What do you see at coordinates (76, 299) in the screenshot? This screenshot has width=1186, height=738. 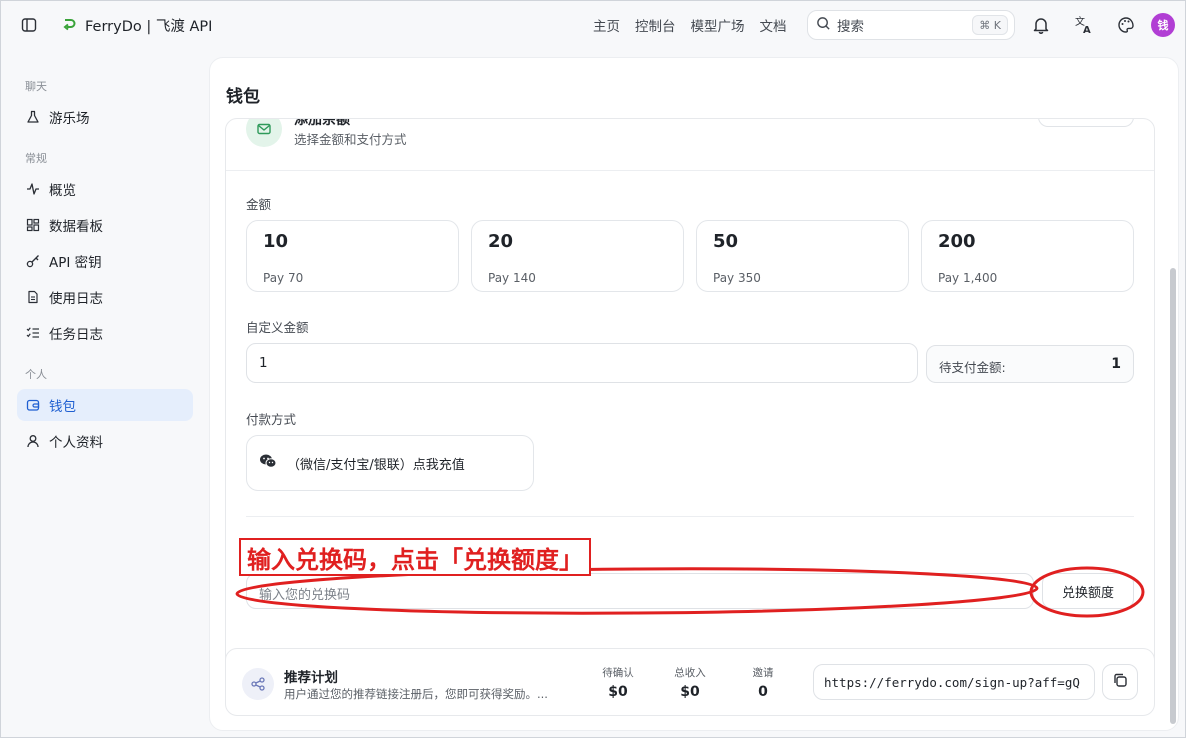 I see `sidebar-item-label: 使用日志` at bounding box center [76, 299].